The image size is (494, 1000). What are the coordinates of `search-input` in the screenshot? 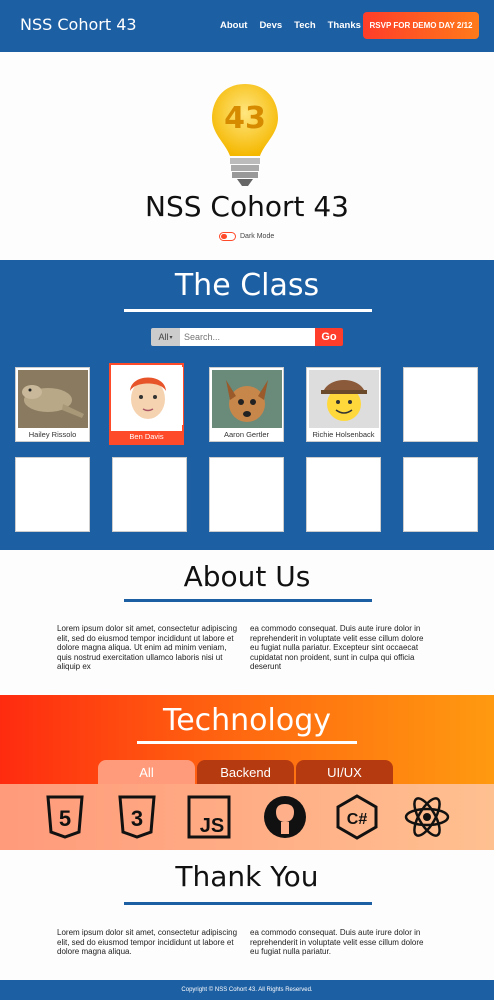 It's located at (247, 337).